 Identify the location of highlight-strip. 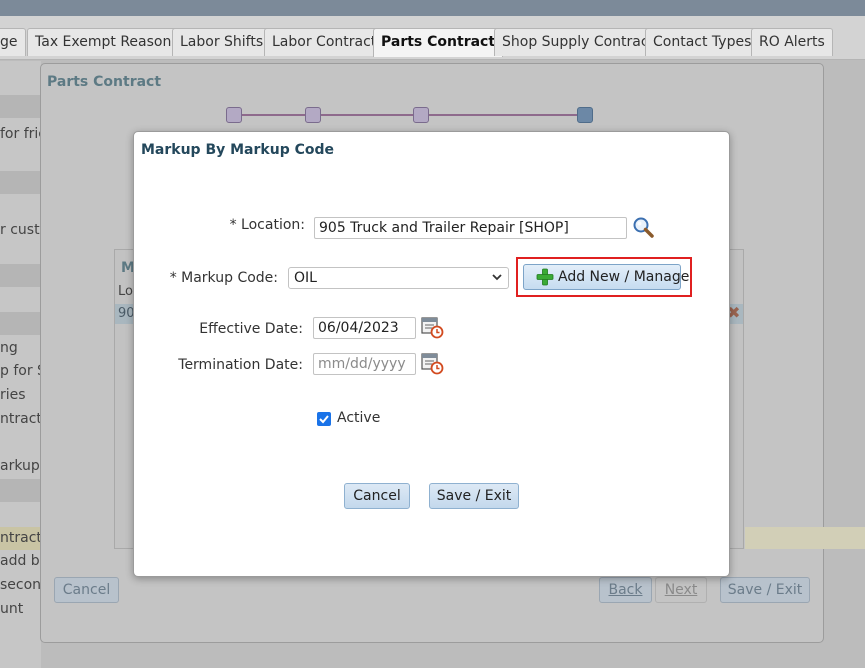
(805, 538).